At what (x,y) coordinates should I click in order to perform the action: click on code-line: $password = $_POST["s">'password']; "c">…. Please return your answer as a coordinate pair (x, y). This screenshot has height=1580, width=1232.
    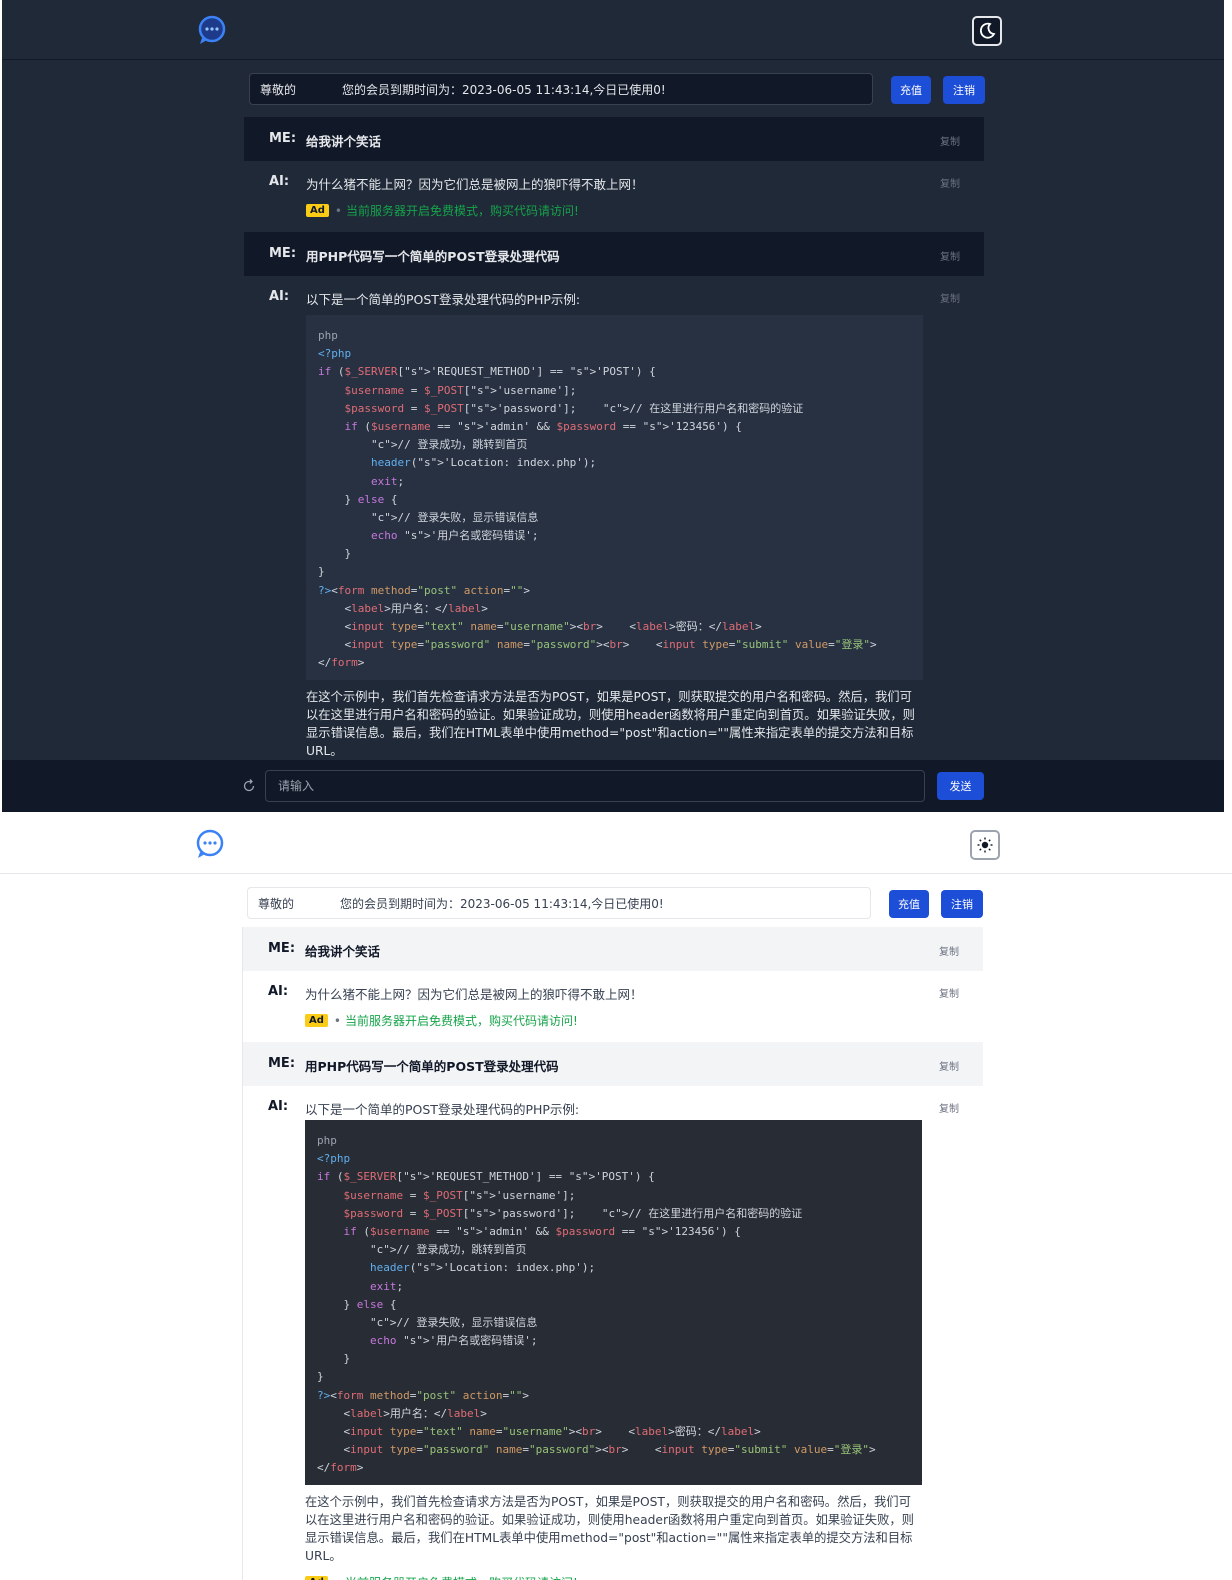
    Looking at the image, I should click on (573, 1213).